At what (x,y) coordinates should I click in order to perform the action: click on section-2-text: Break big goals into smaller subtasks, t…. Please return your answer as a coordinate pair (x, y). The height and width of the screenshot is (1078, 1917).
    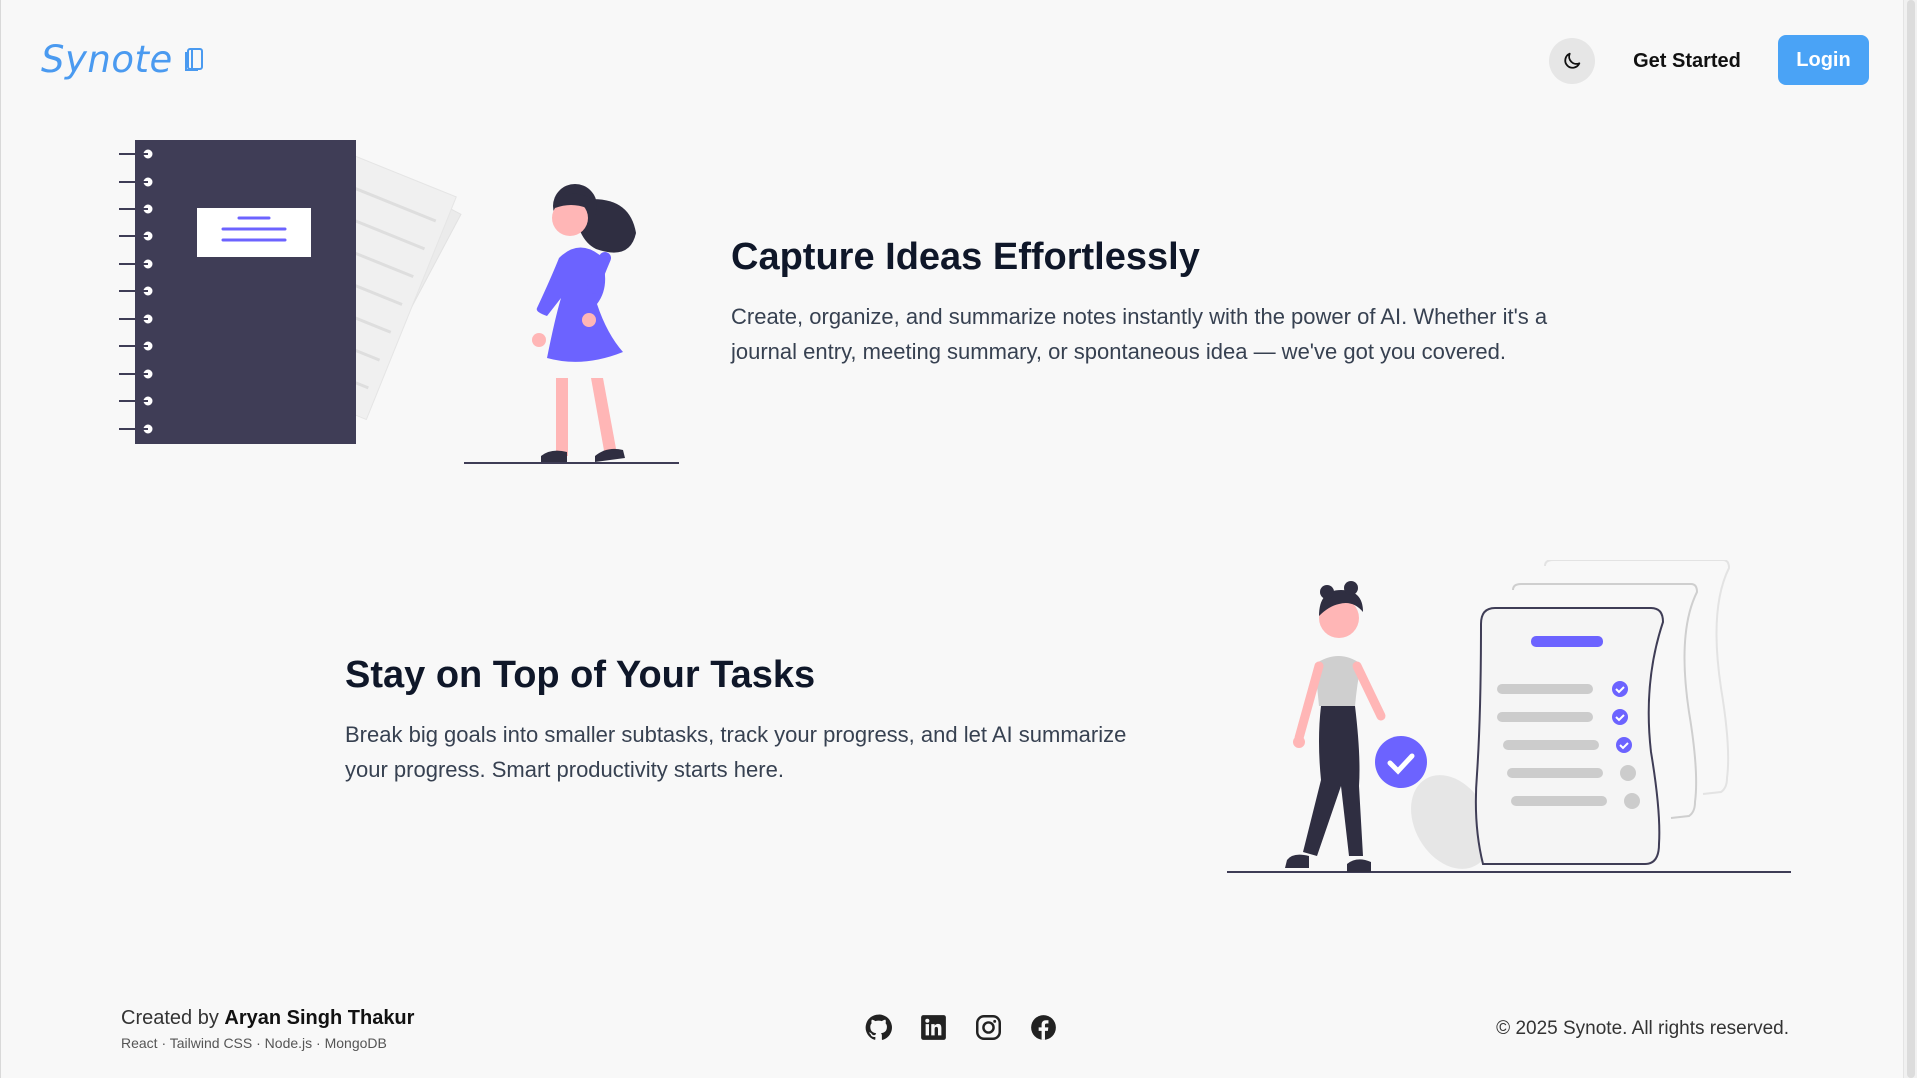
    Looking at the image, I should click on (736, 752).